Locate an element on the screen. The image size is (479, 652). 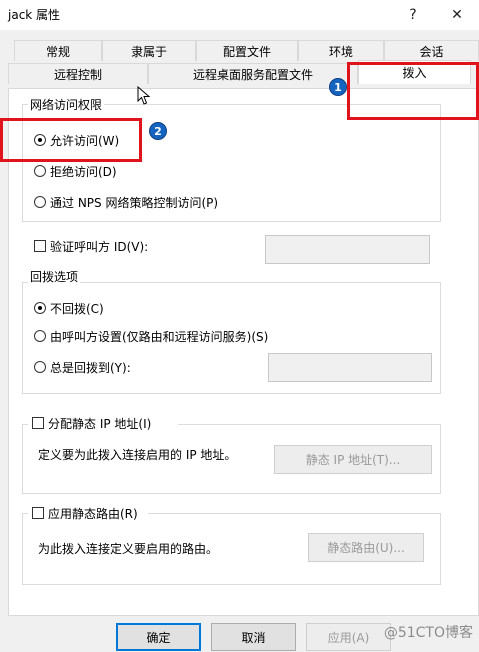
apply-button: 应用(A) is located at coordinates (348, 637).